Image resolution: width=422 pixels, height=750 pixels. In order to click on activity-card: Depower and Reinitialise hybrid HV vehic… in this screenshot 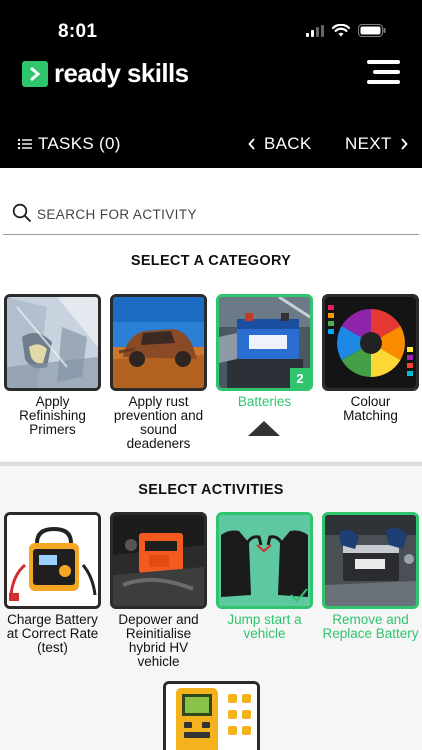, I will do `click(158, 590)`.